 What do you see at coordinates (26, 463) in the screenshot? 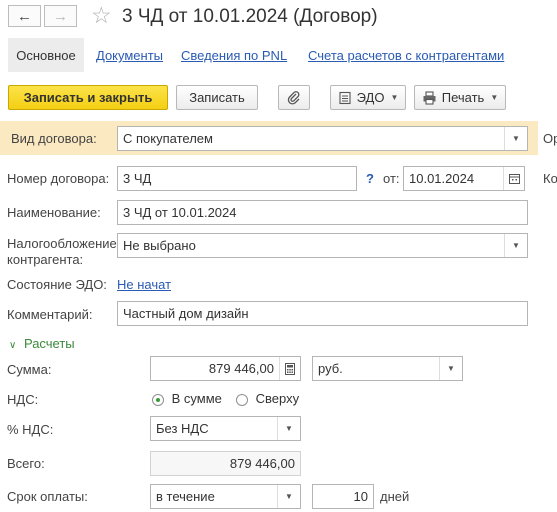
I see `total-label: Всего:` at bounding box center [26, 463].